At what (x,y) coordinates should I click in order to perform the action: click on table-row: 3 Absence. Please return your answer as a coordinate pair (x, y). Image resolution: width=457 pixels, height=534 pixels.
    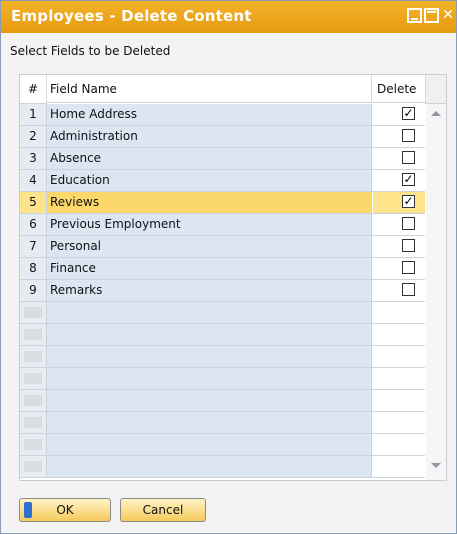
    Looking at the image, I should click on (222, 159).